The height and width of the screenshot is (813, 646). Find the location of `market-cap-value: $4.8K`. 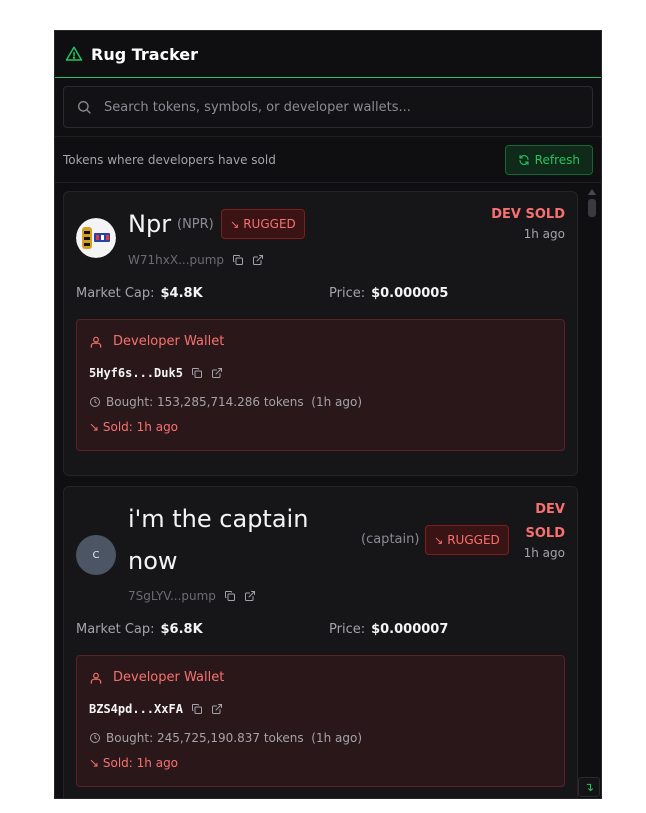

market-cap-value: $4.8K is located at coordinates (181, 293).